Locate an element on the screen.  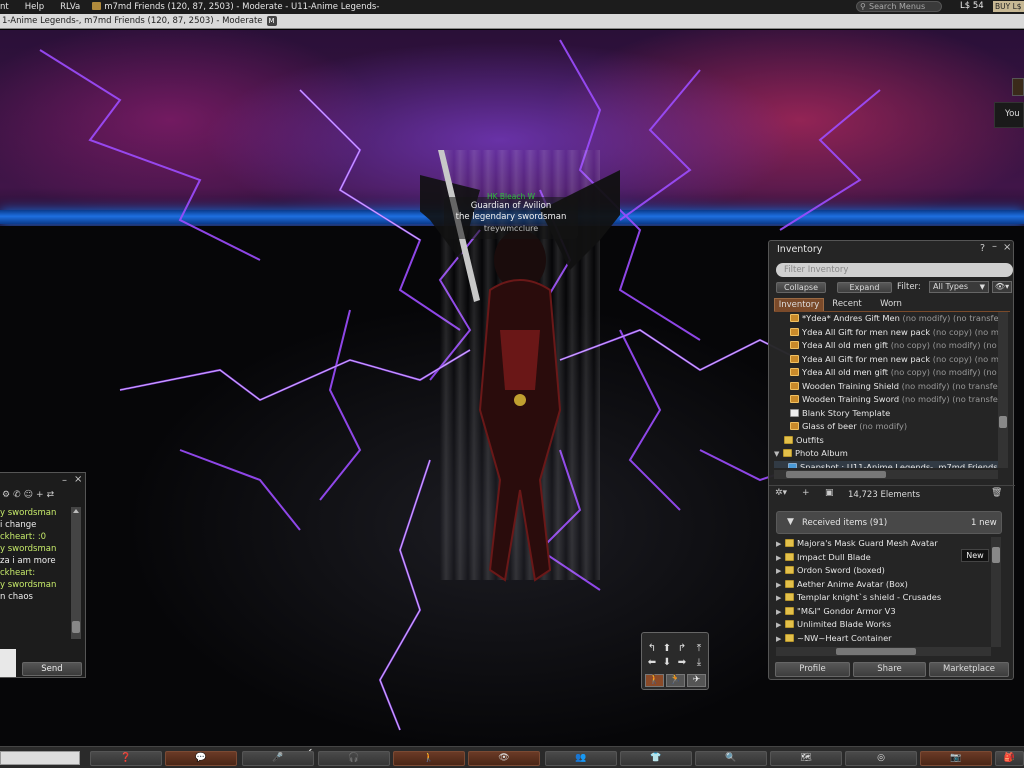
fly-up-icon: ⤒ is located at coordinates (699, 649).